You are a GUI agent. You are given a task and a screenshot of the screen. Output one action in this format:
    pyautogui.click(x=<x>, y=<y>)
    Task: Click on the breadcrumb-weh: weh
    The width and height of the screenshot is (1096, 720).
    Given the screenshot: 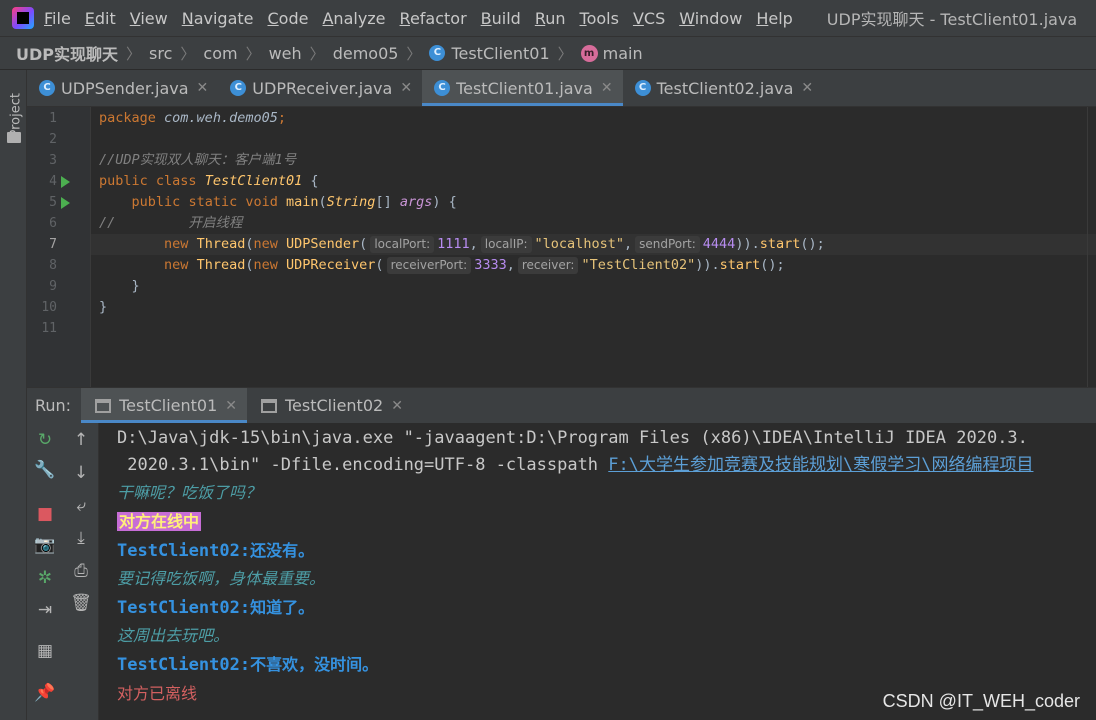 What is the action you would take?
    pyautogui.click(x=285, y=53)
    